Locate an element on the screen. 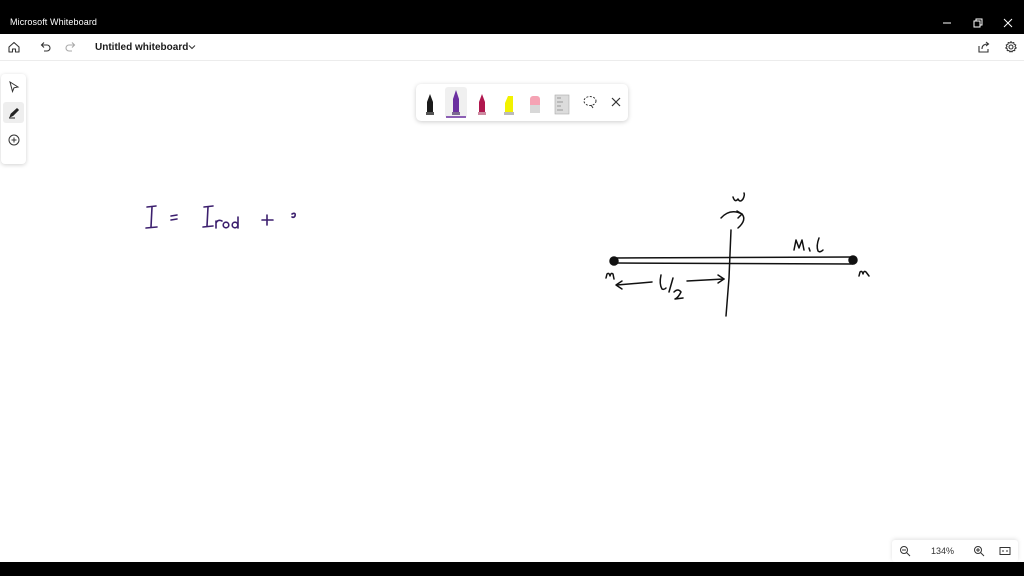 The image size is (1024, 576). zoom-bar: 134% is located at coordinates (955, 551).